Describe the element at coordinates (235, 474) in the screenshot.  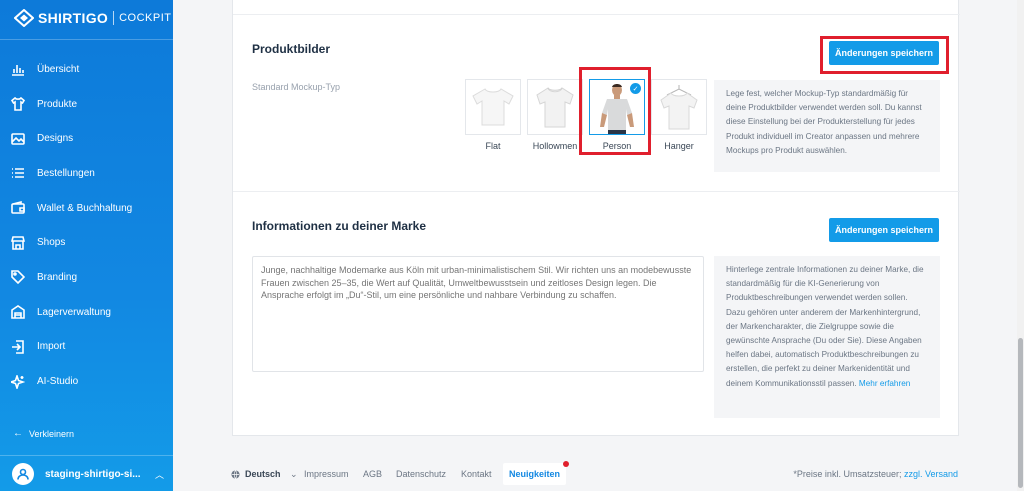
I see `globe-icon` at that location.